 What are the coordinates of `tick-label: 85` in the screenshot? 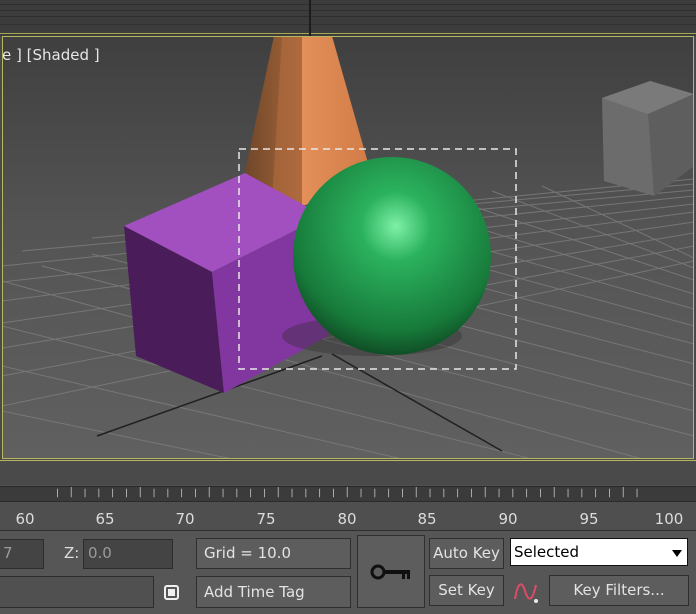 It's located at (427, 519).